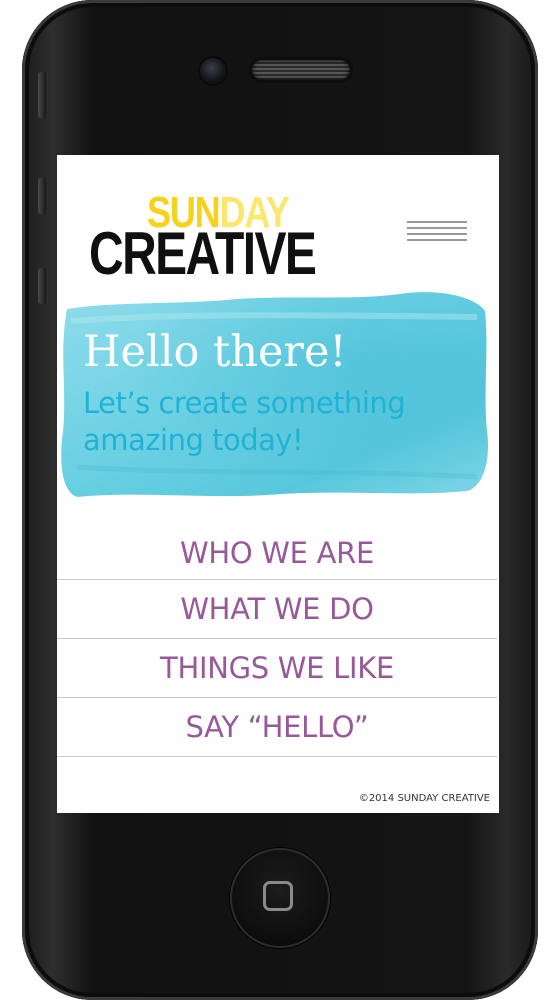 This screenshot has height=1000, width=560. I want to click on logo-bottom-line: CREATIVE, so click(203, 253).